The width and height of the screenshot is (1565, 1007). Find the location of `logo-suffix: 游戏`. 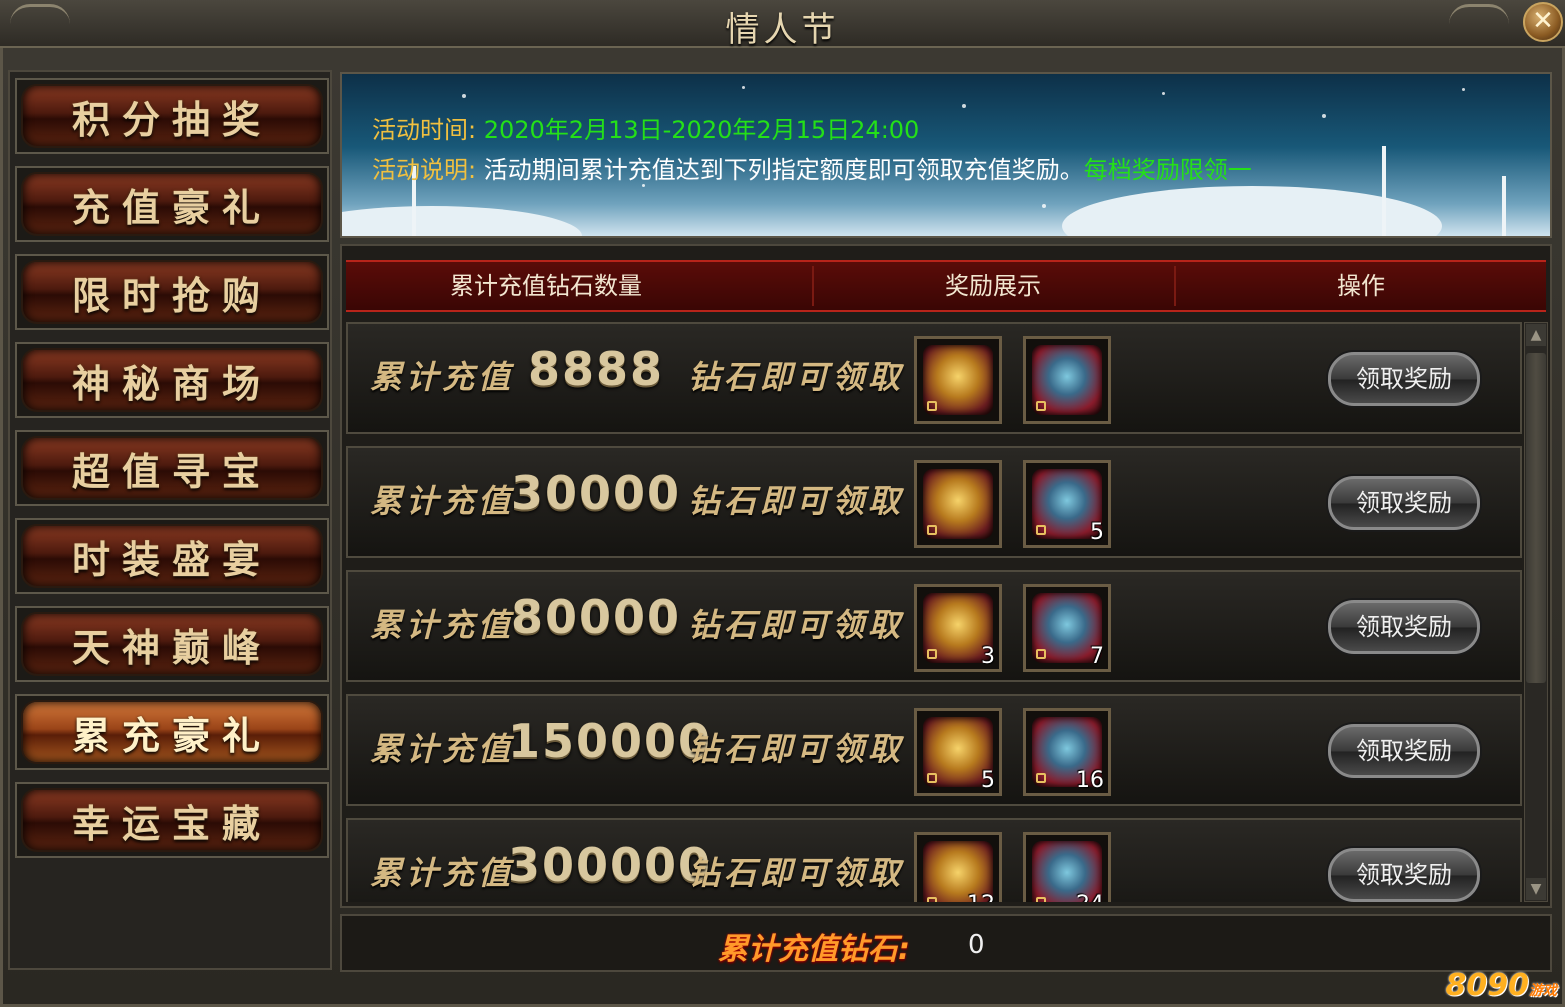

logo-suffix: 游戏 is located at coordinates (1543, 991).